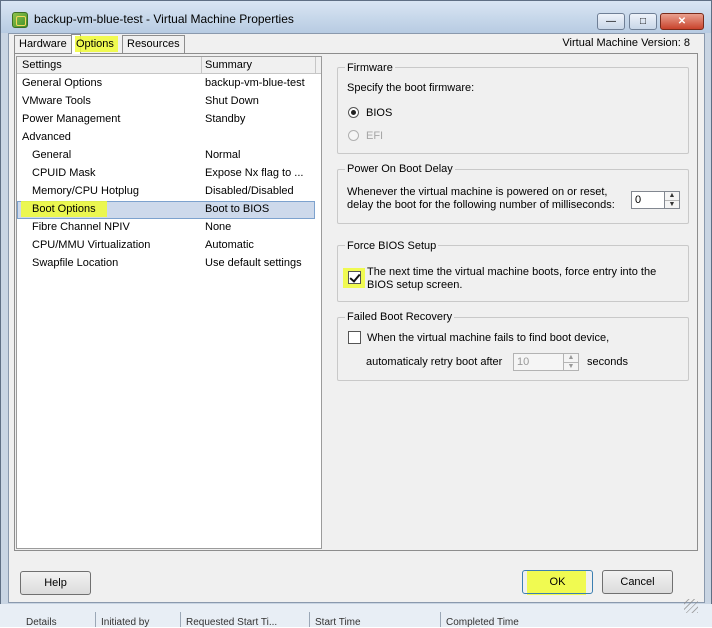 The image size is (712, 628). What do you see at coordinates (482, 622) in the screenshot?
I see `bg-column-completed-time: Completed Time` at bounding box center [482, 622].